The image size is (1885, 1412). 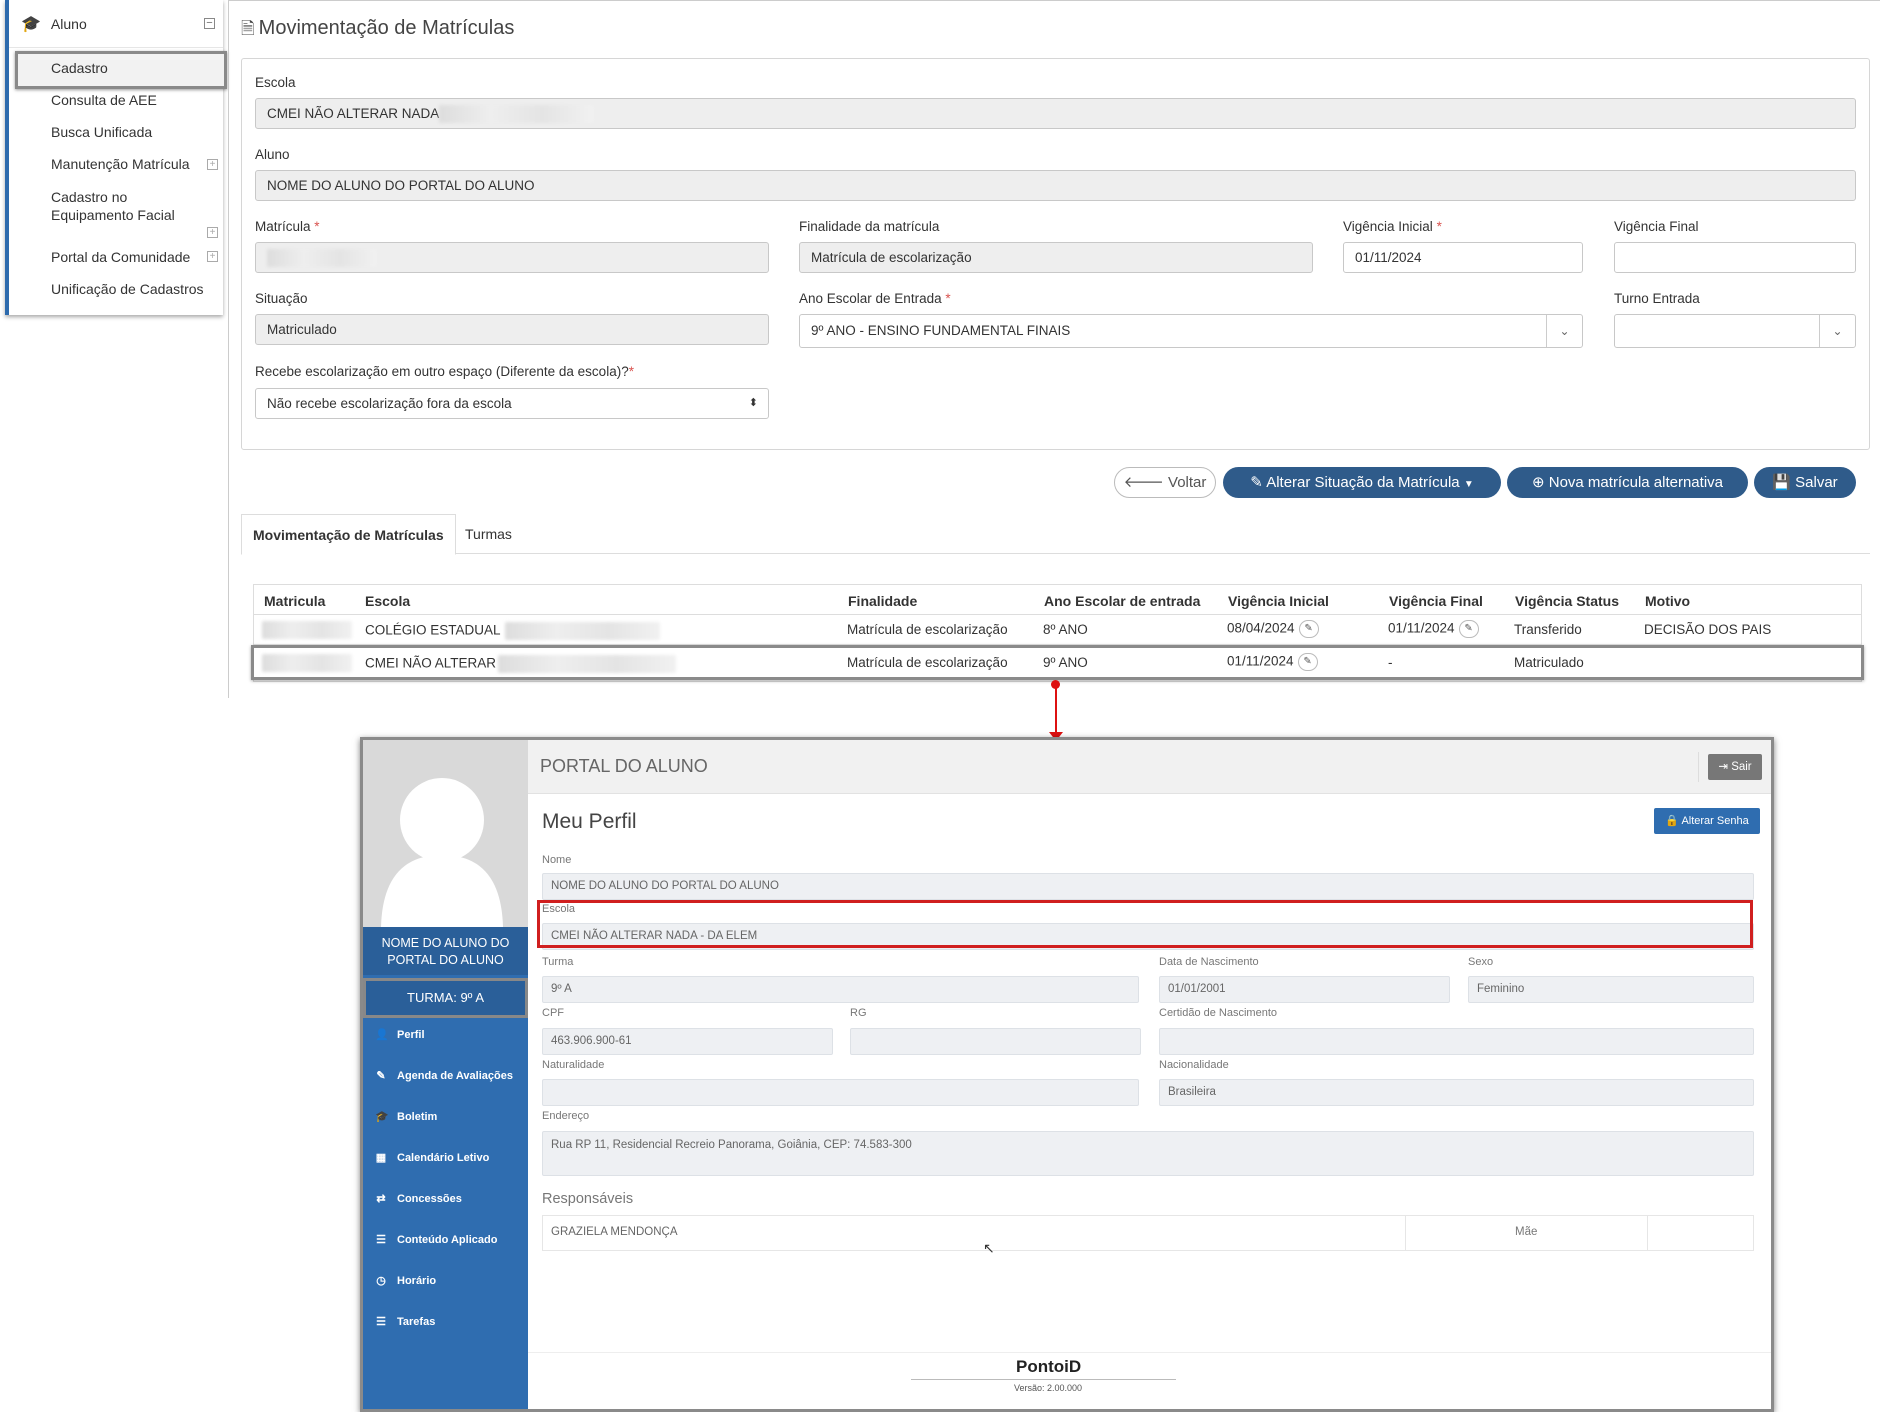 What do you see at coordinates (521, 664) in the screenshot?
I see `table-cell: CMEI NÃO ALTERAR` at bounding box center [521, 664].